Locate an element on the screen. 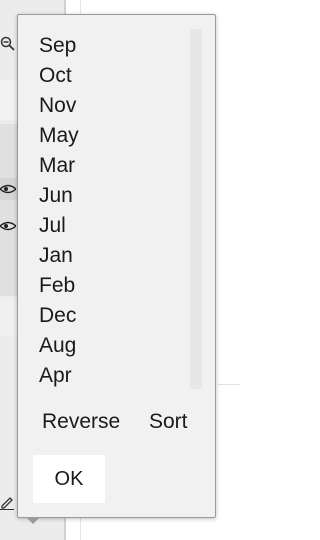 This screenshot has width=320, height=540. list-item: Sep is located at coordinates (103, 46).